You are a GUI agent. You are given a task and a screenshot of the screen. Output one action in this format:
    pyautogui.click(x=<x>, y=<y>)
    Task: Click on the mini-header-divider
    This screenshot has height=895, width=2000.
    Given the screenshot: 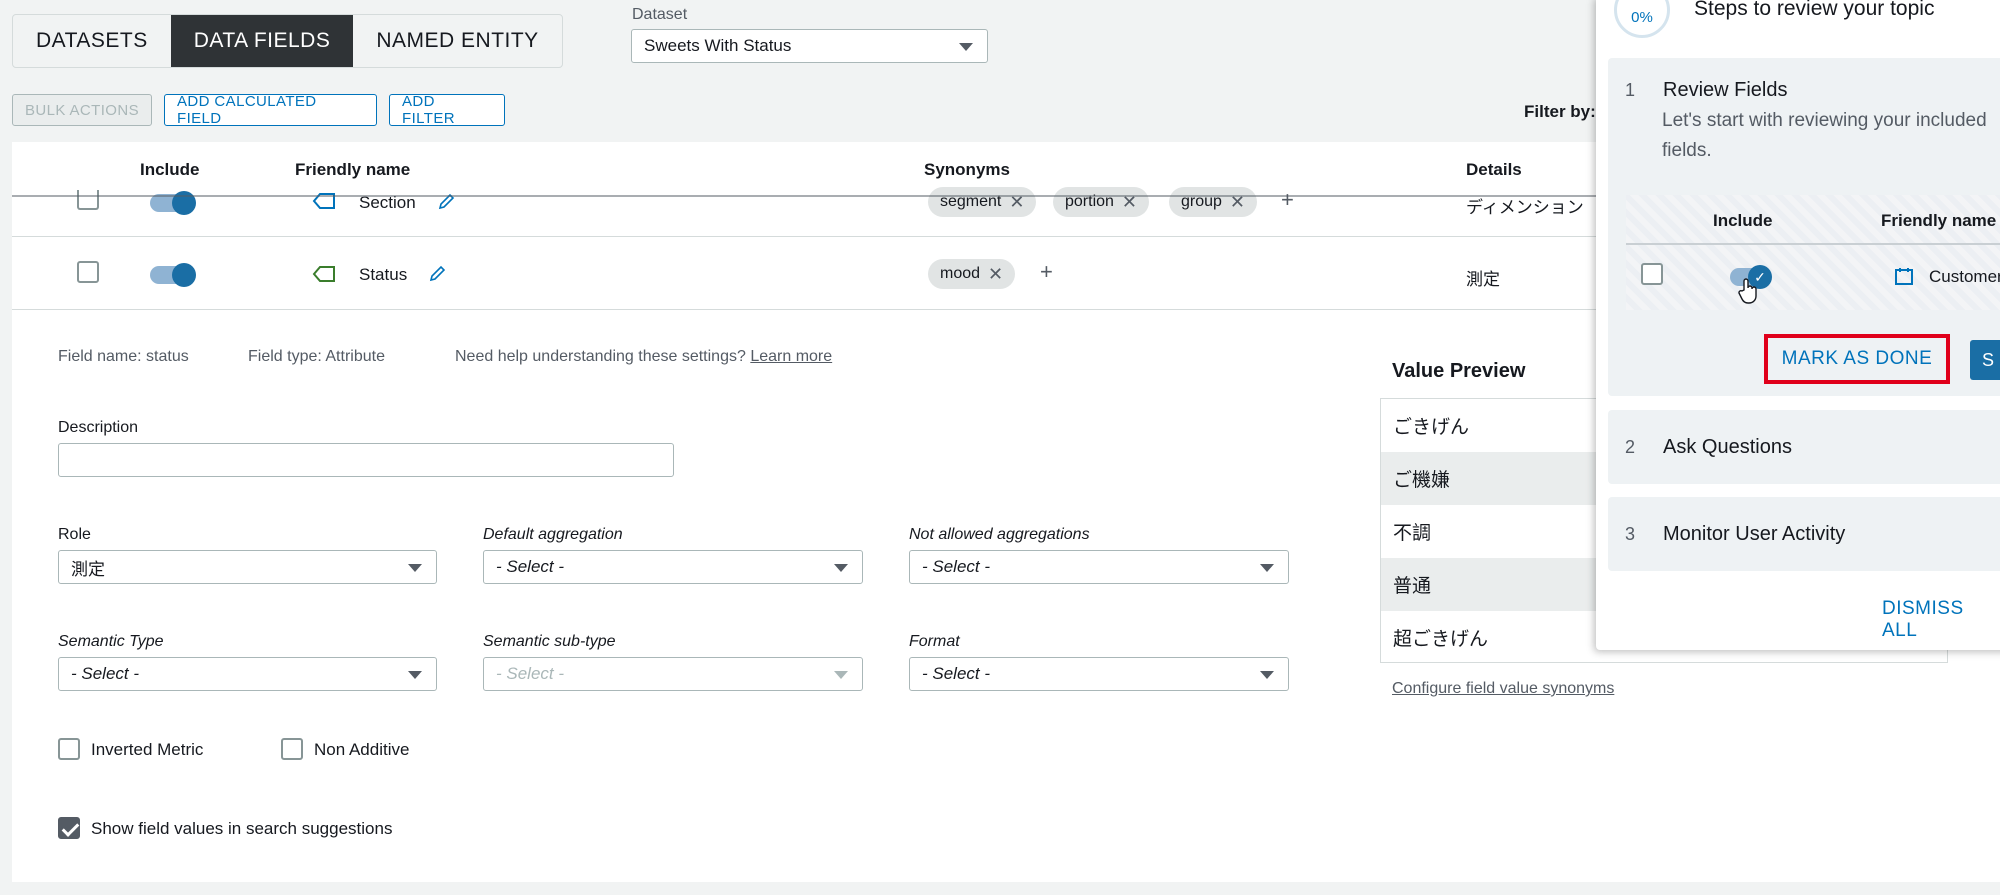 What is the action you would take?
    pyautogui.click(x=1813, y=244)
    